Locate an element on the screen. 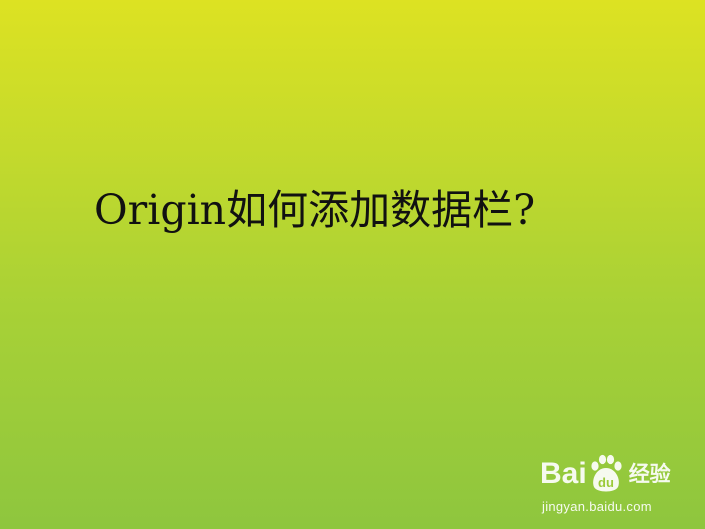 This screenshot has height=529, width=705. watermark-url: jingyan.baidu.com is located at coordinates (597, 506).